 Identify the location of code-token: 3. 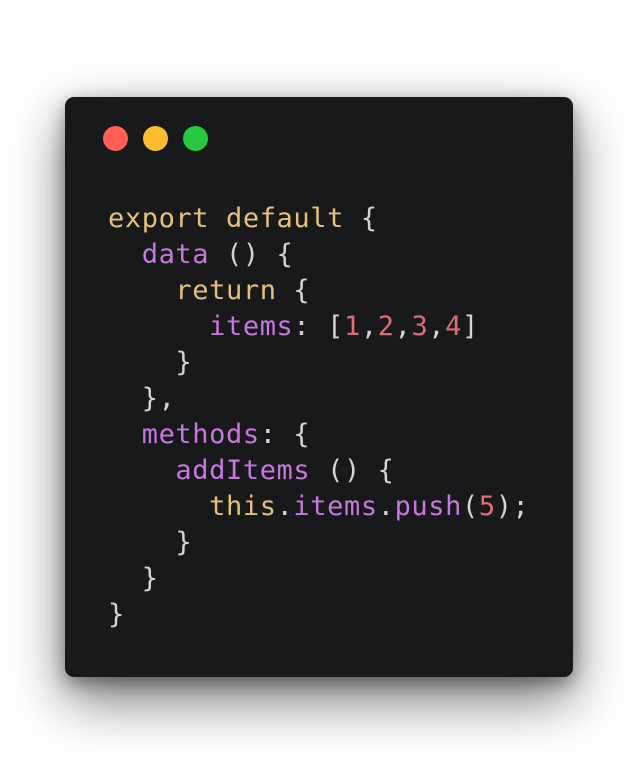
(420, 326).